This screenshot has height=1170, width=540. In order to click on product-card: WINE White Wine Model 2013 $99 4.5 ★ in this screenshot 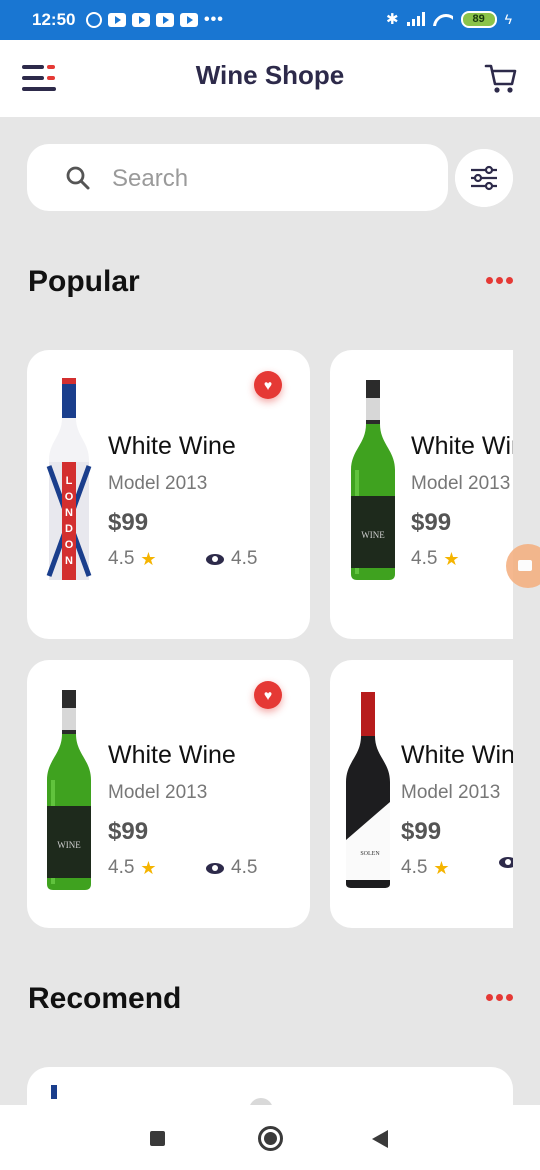, I will do `click(421, 494)`.